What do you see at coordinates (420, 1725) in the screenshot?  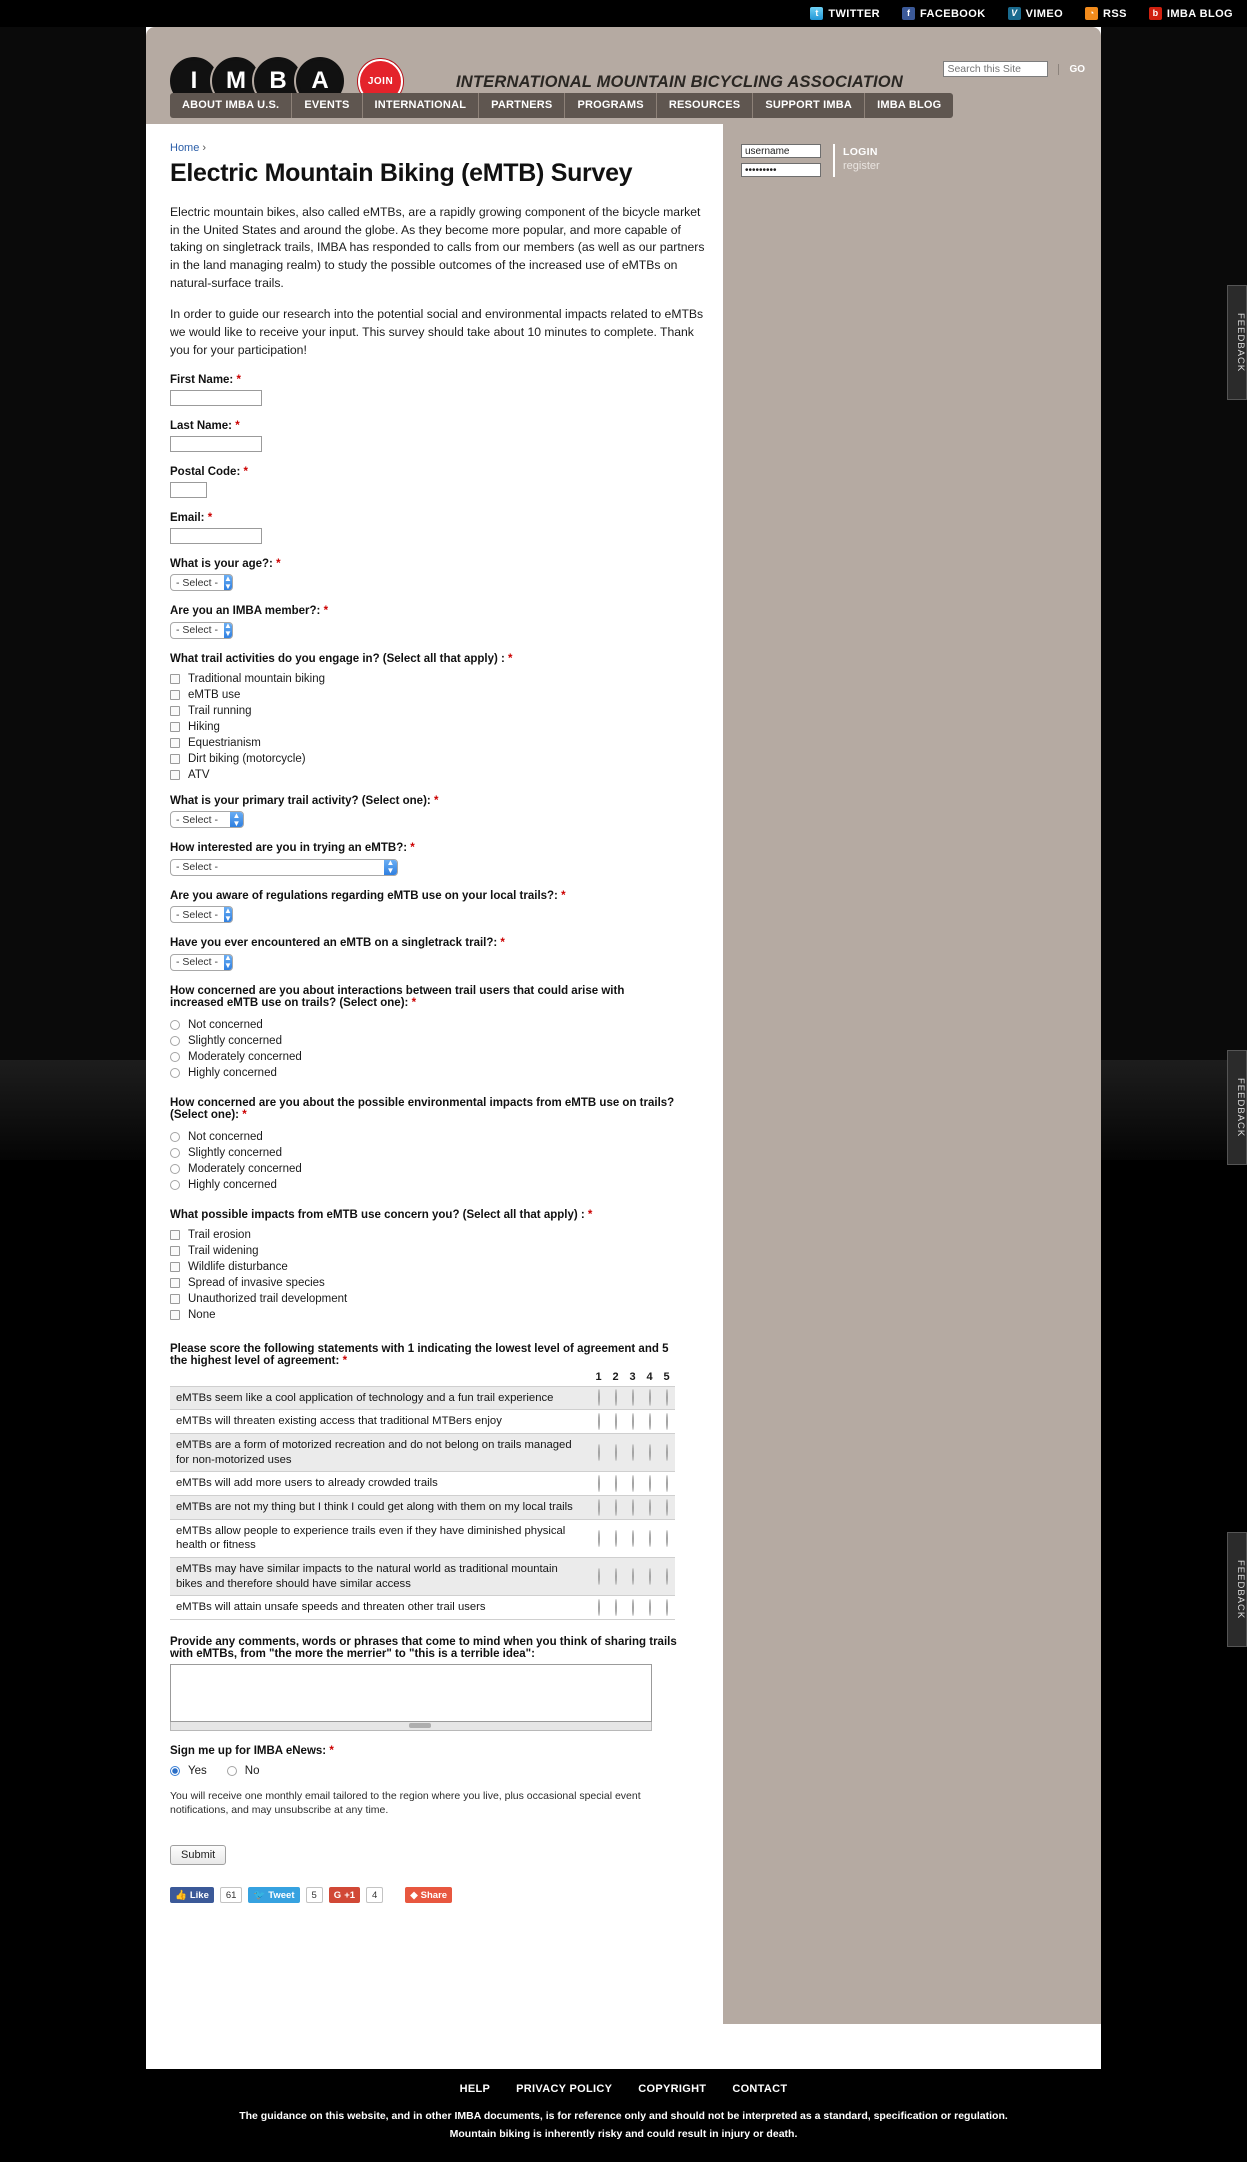 I see `scrollbar-thumb` at bounding box center [420, 1725].